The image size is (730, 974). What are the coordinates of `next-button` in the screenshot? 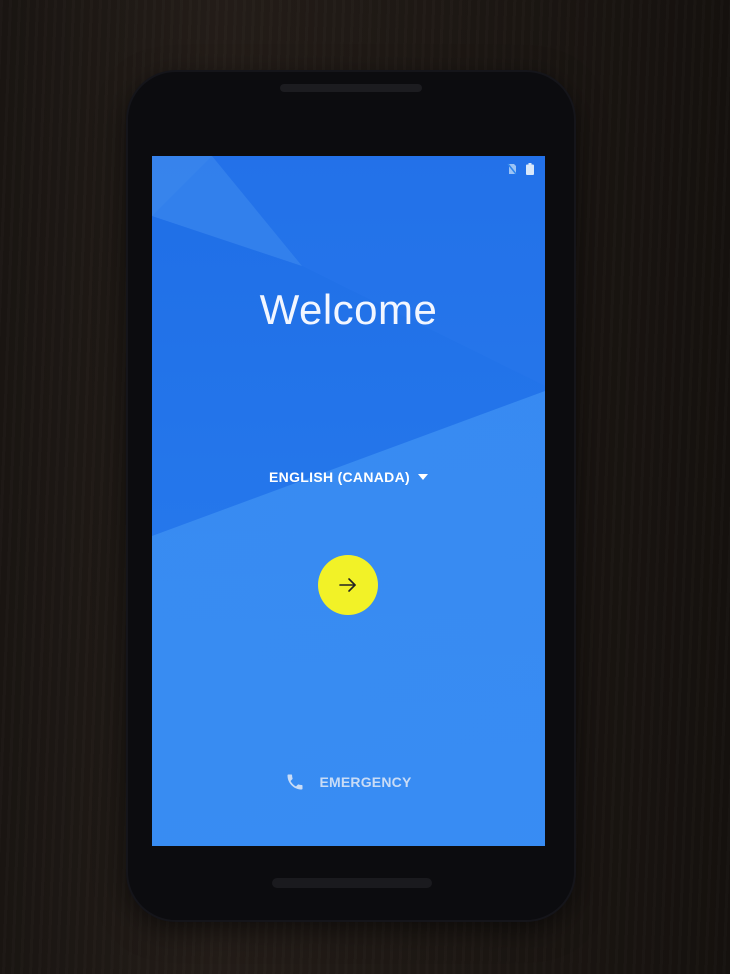 It's located at (348, 585).